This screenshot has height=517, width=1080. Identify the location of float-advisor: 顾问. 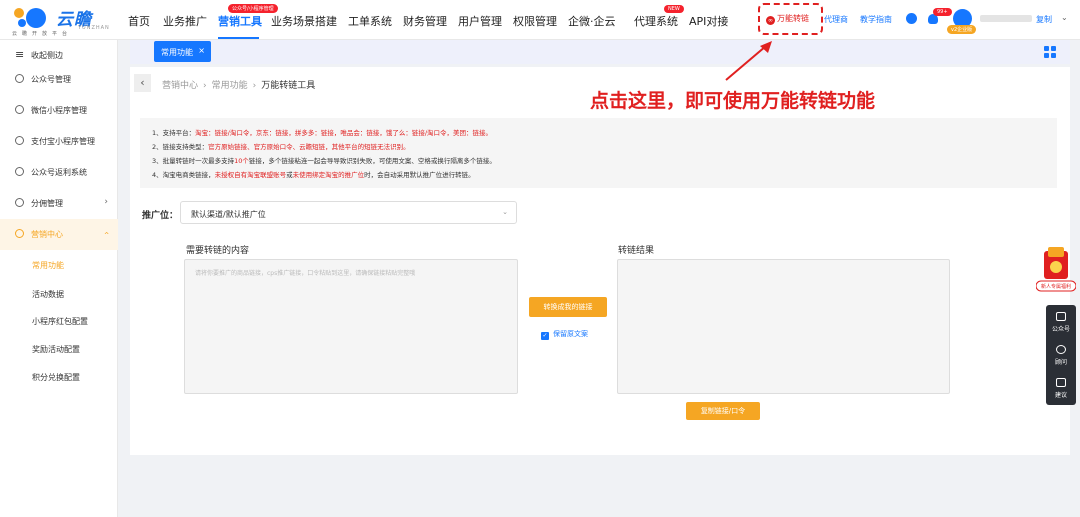
(1061, 354).